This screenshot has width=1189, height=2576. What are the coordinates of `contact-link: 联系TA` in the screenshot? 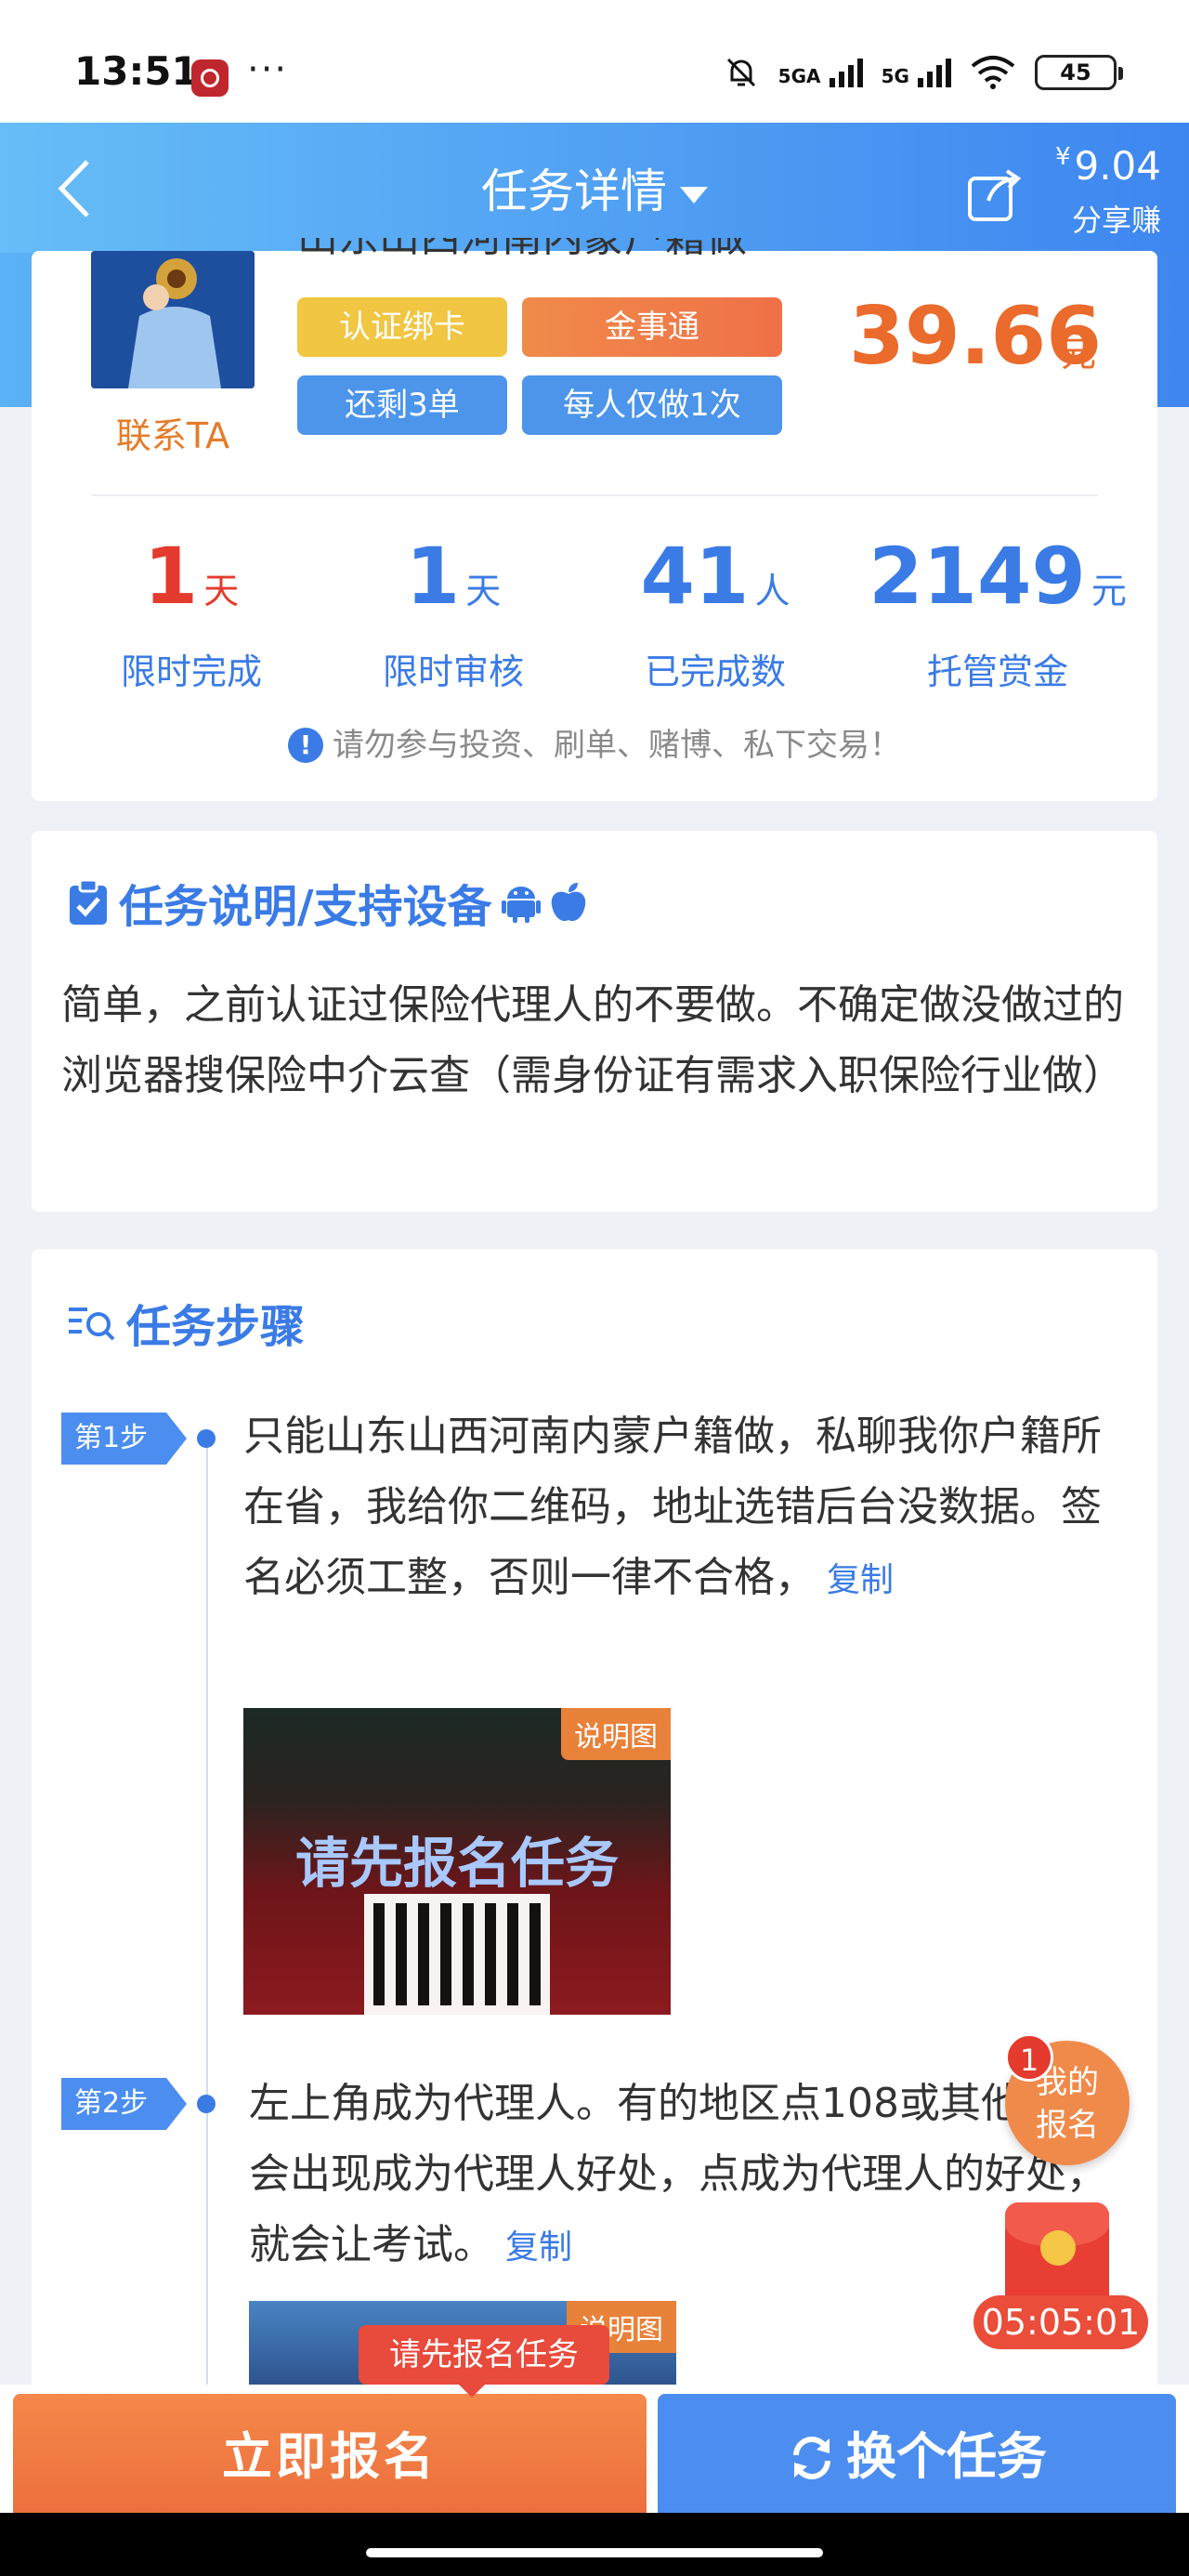 It's located at (173, 432).